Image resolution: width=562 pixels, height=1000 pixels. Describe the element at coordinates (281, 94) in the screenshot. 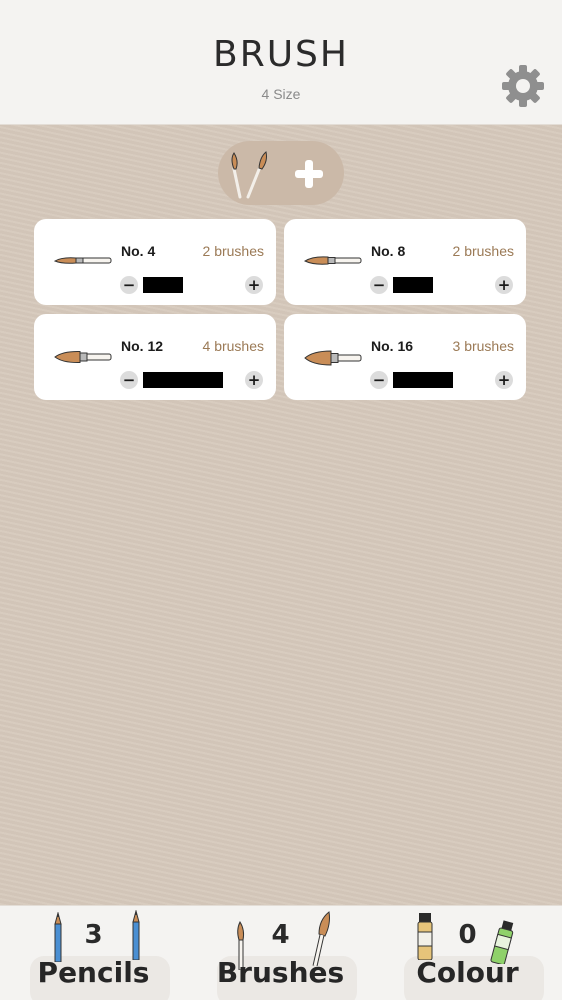

I see `page-subtitle: 4 Size` at that location.